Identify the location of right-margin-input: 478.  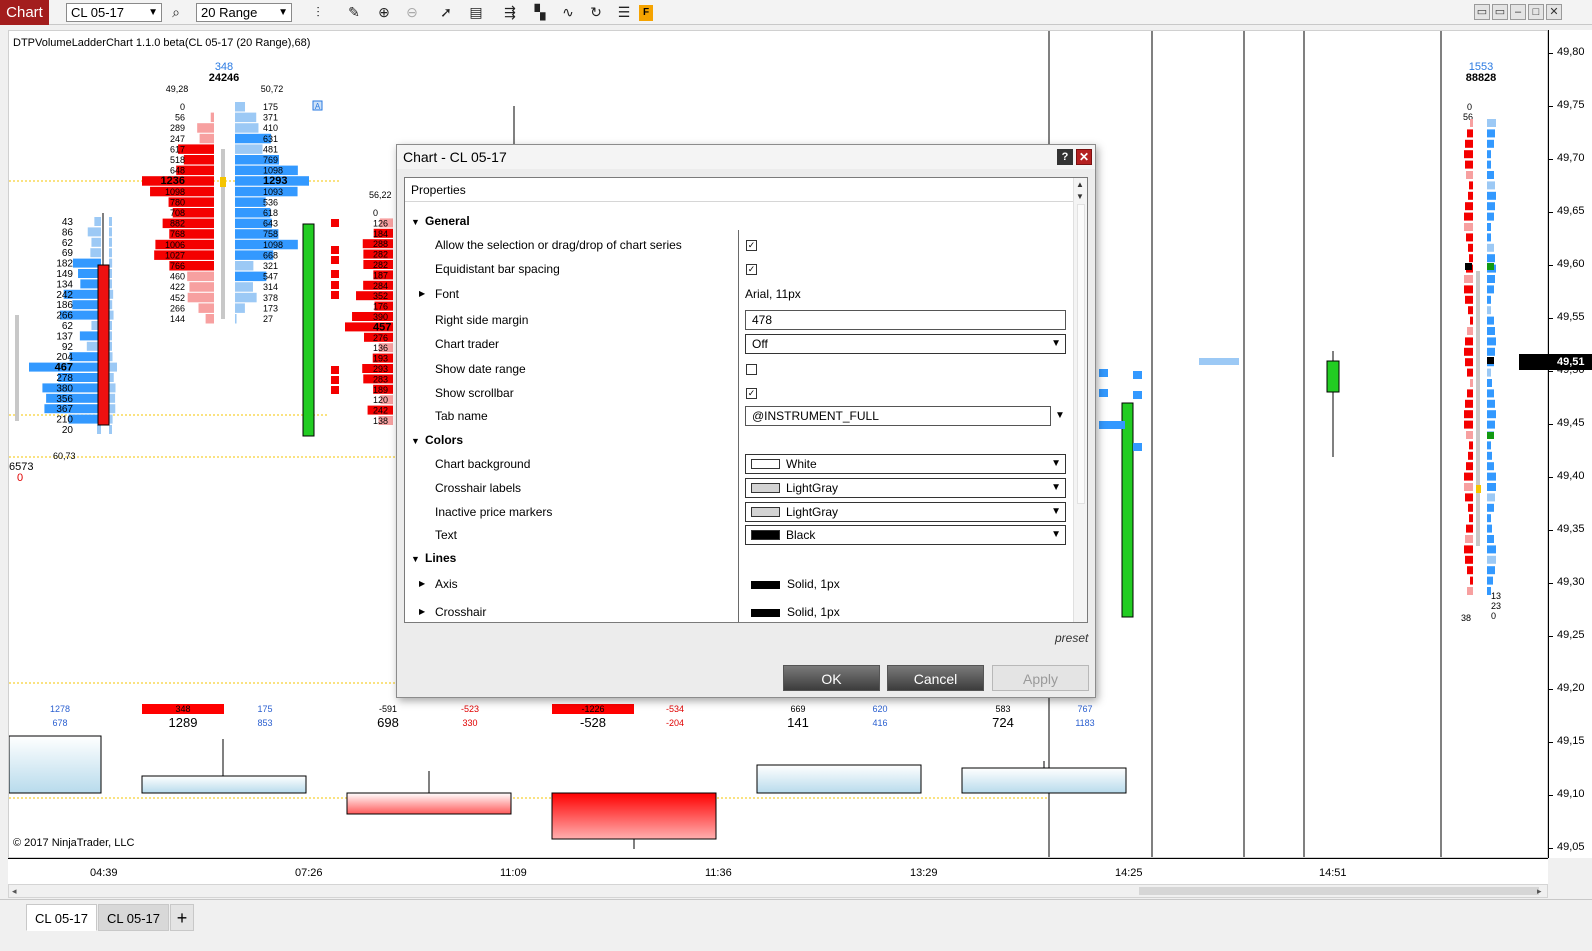
(905, 320).